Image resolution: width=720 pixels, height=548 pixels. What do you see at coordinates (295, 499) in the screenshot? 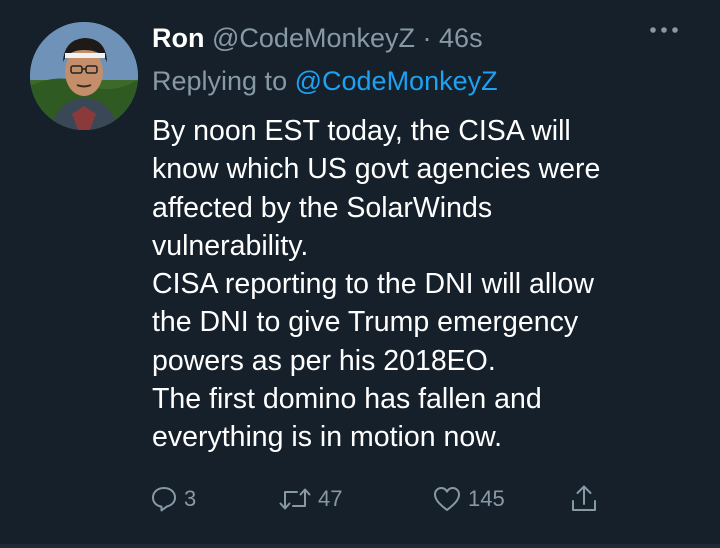
I see `retweet-icon` at bounding box center [295, 499].